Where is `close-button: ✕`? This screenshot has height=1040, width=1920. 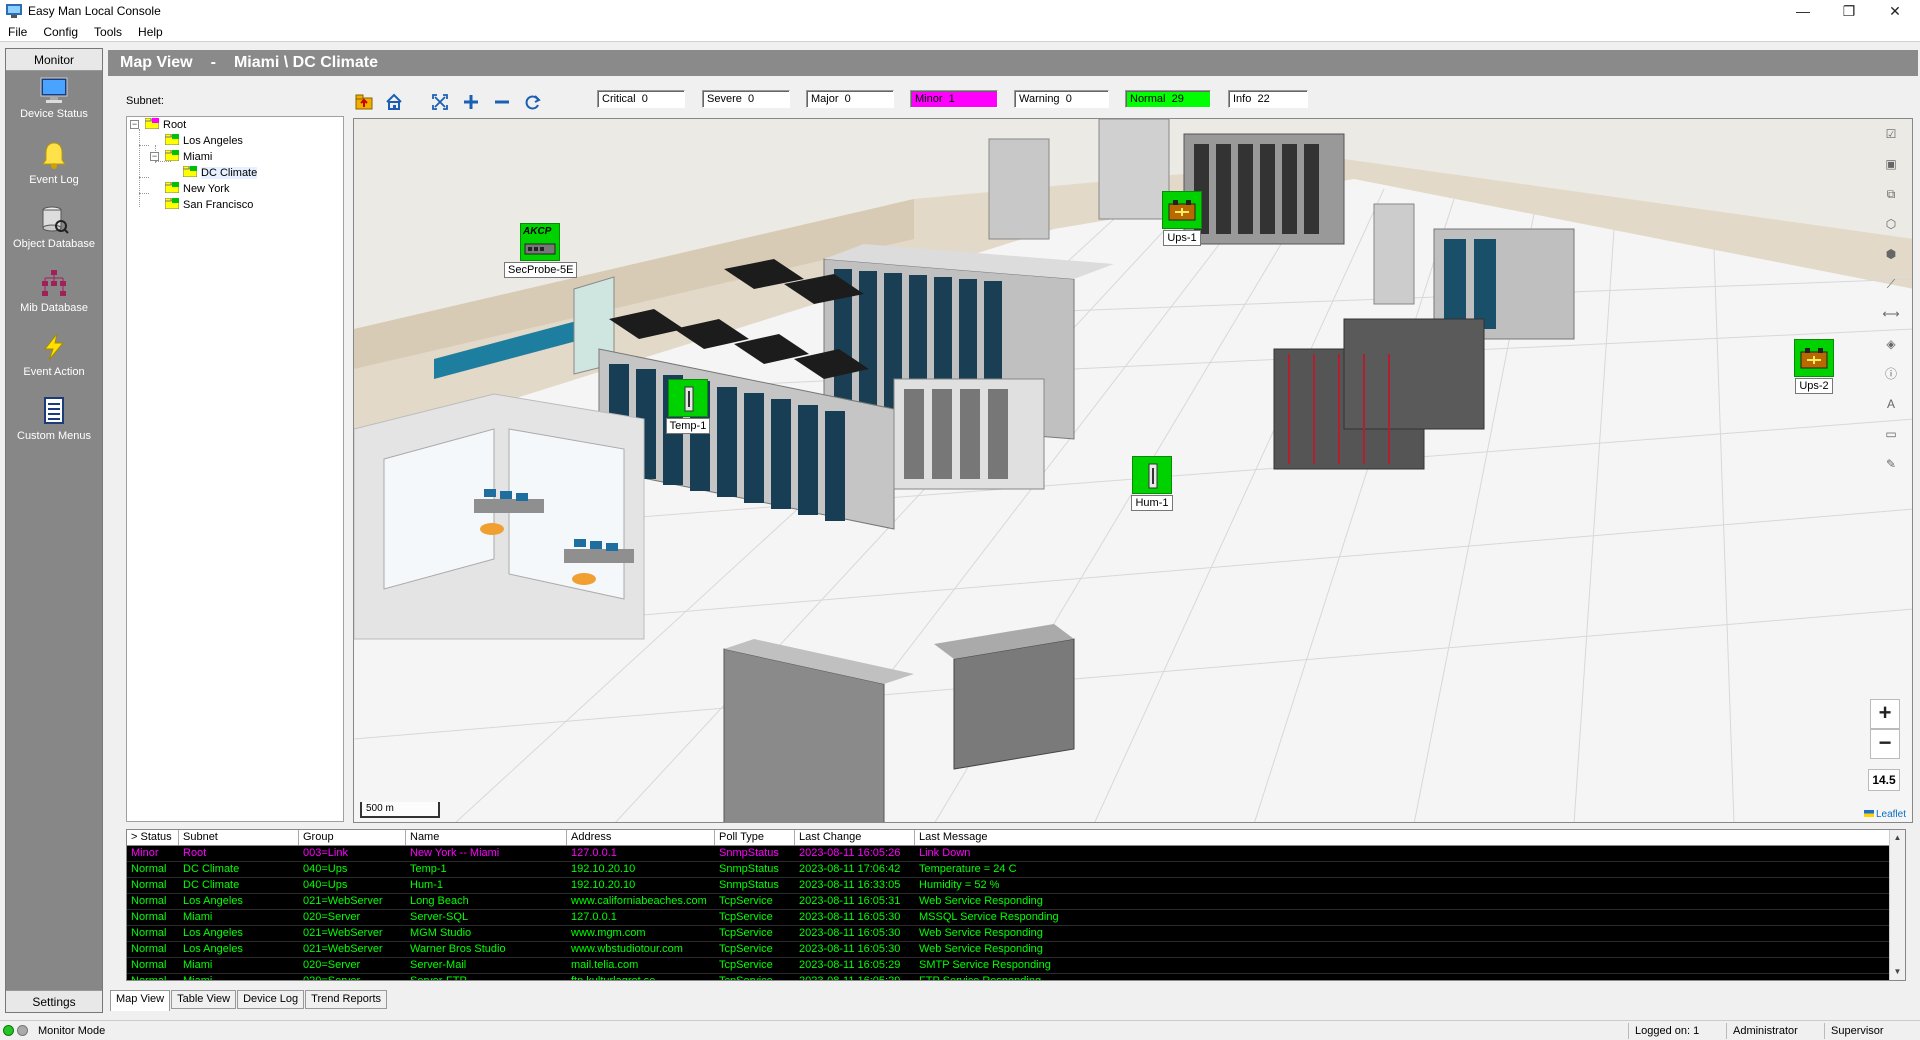 close-button: ✕ is located at coordinates (1895, 11).